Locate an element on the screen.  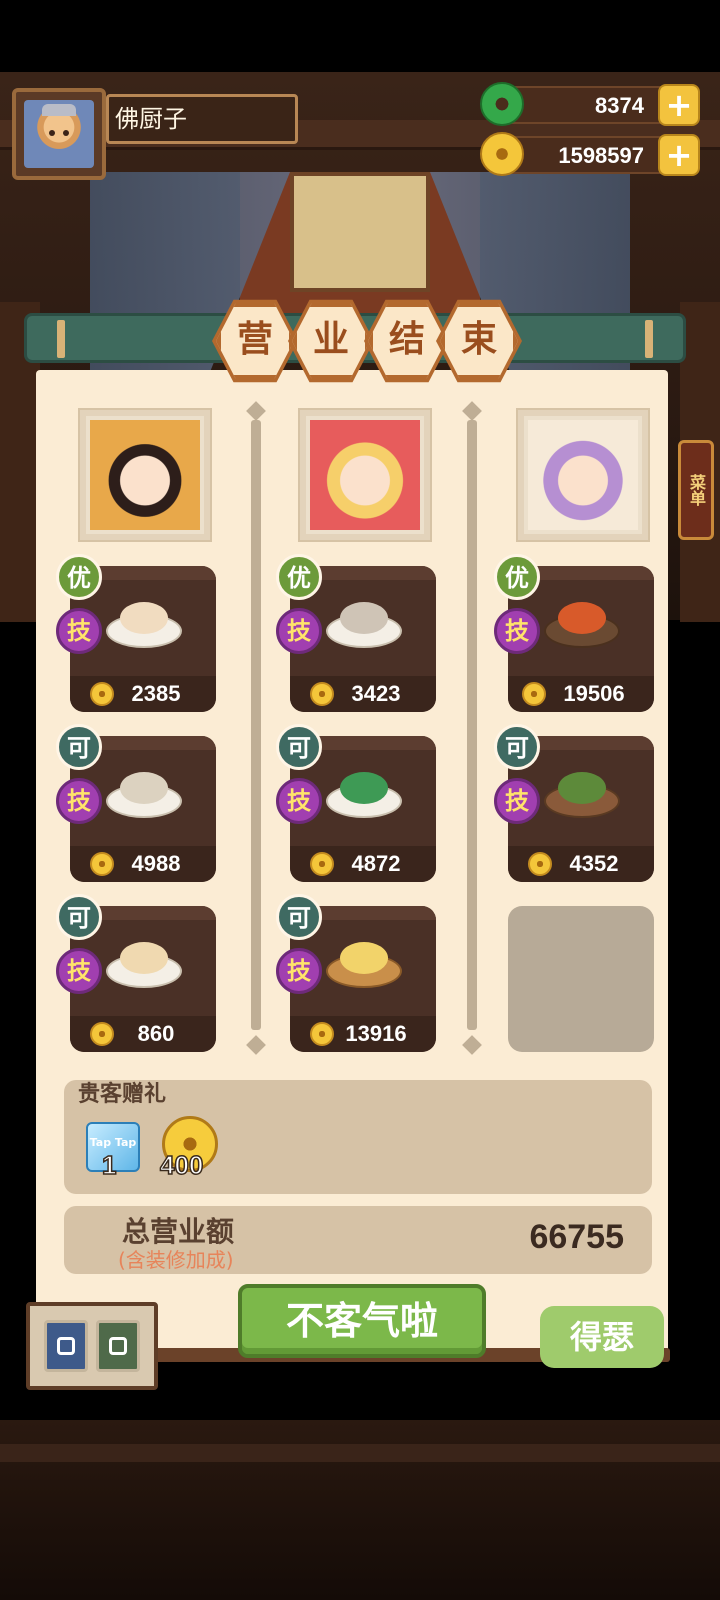
dish-price: 860 is located at coordinates (156, 1033).